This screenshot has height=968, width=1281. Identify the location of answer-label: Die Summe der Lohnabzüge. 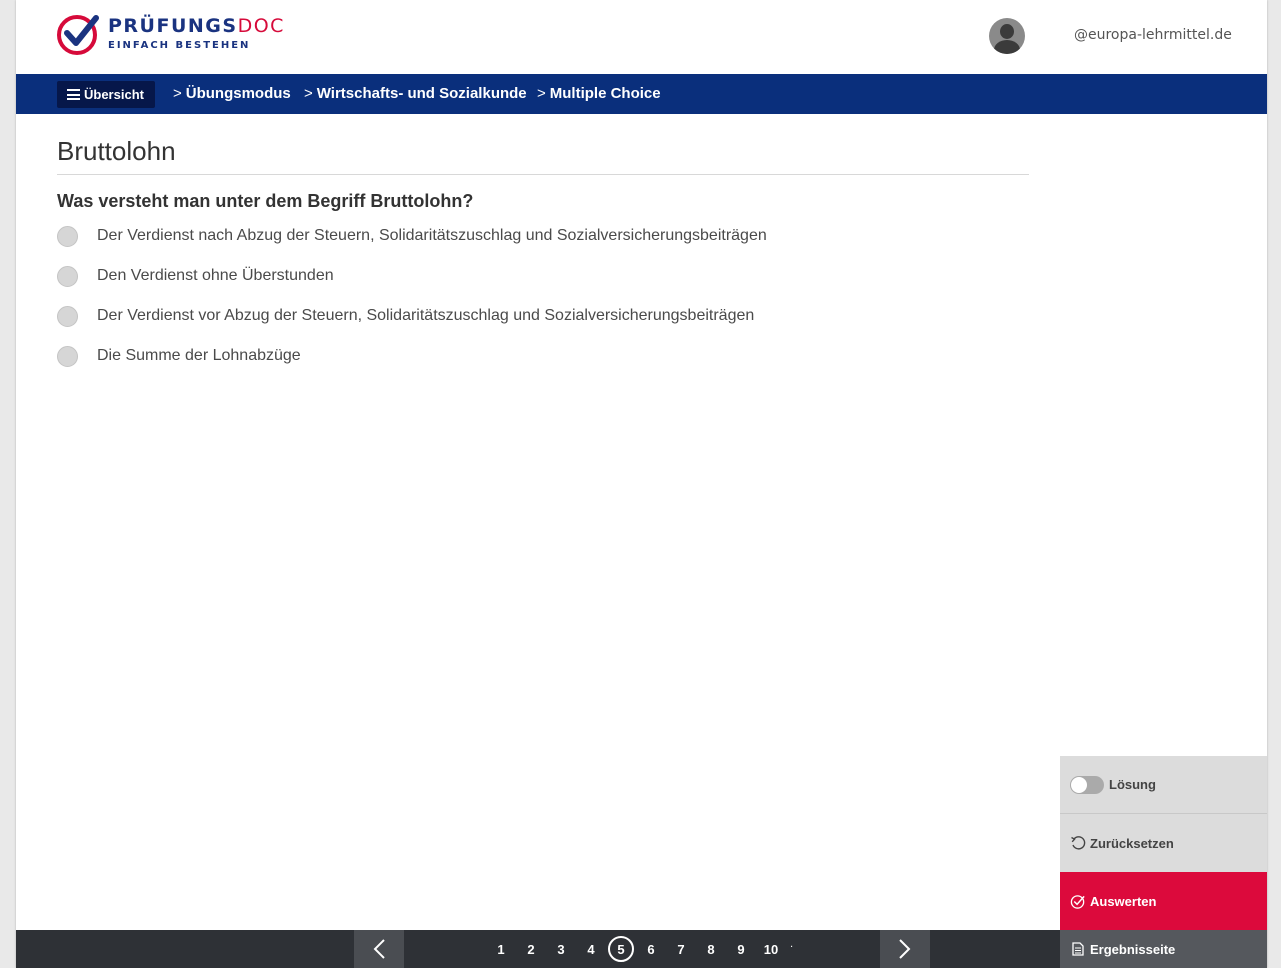
(199, 355).